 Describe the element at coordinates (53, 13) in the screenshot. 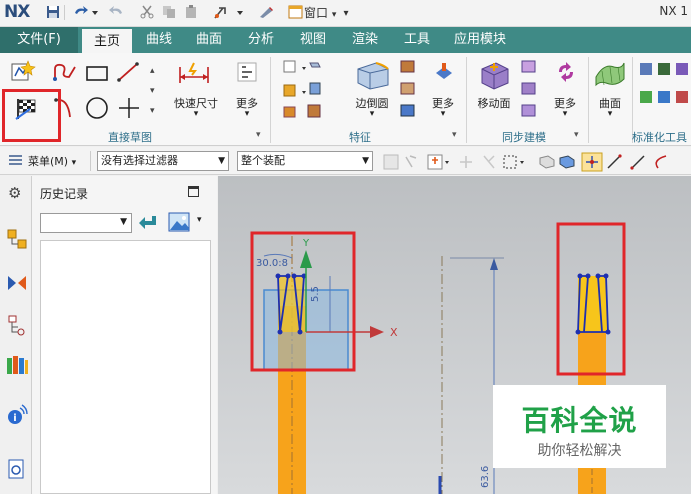

I see `save-icon` at that location.